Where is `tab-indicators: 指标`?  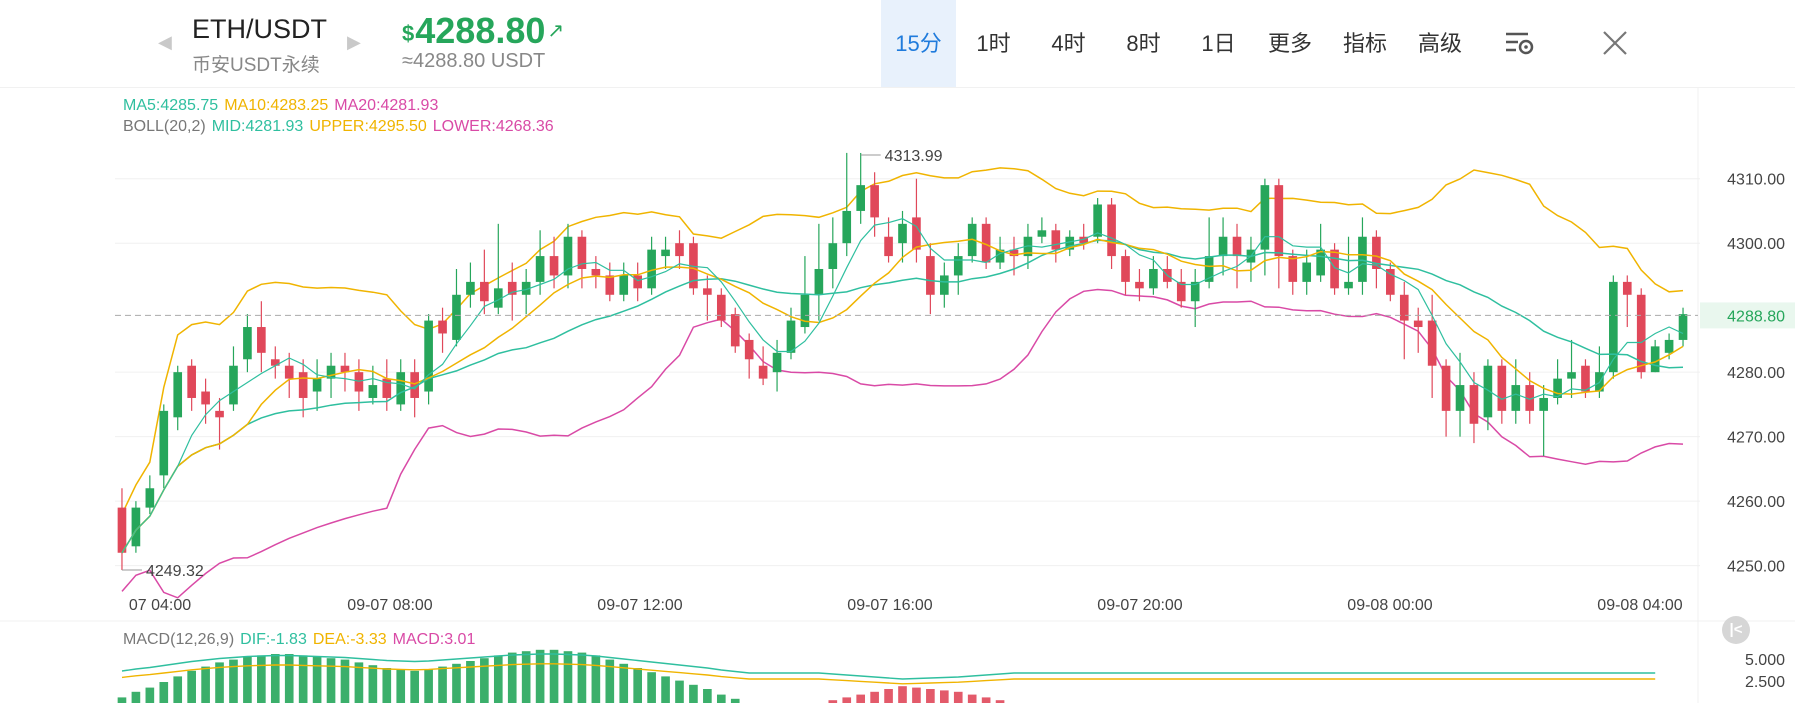 tab-indicators: 指标 is located at coordinates (1369, 43).